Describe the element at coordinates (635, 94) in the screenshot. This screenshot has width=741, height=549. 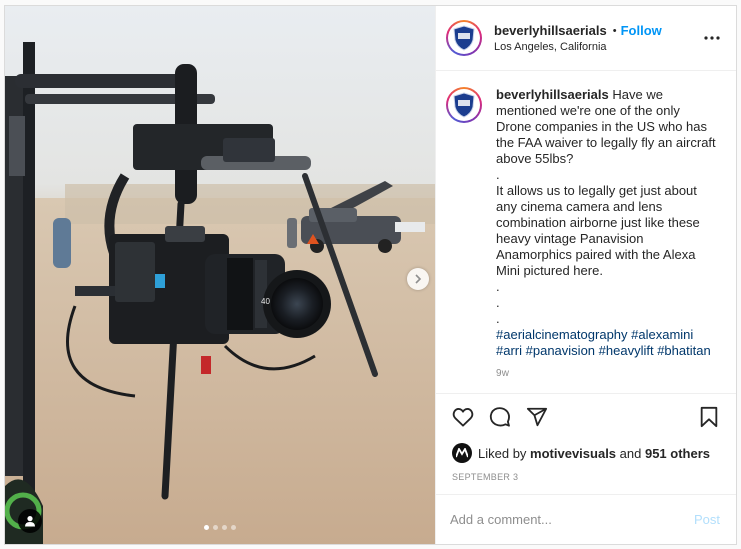
I see `caption-text: Have we` at that location.